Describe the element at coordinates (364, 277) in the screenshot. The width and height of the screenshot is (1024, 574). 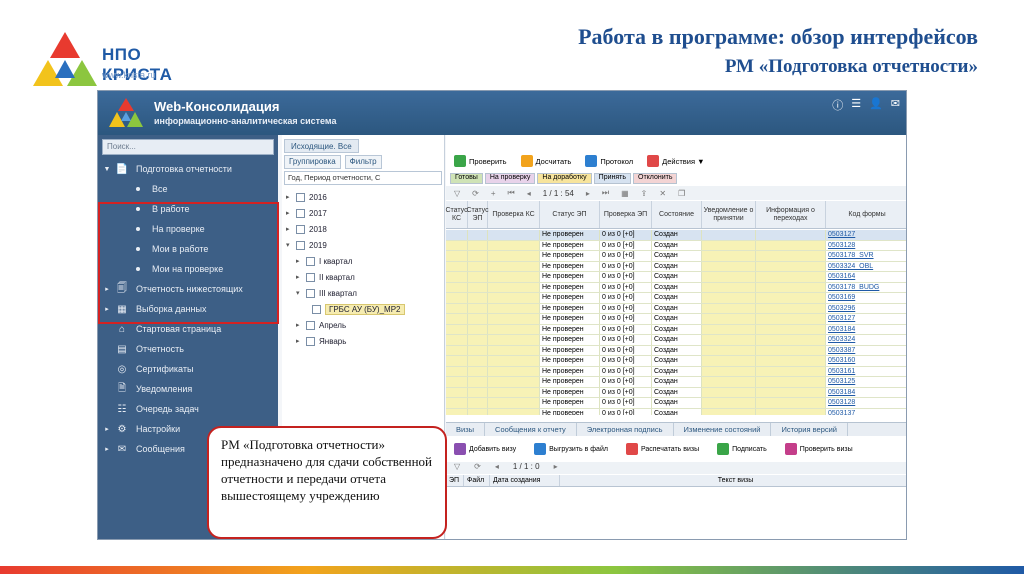
I see `tree-node: ▸ II квартал` at that location.